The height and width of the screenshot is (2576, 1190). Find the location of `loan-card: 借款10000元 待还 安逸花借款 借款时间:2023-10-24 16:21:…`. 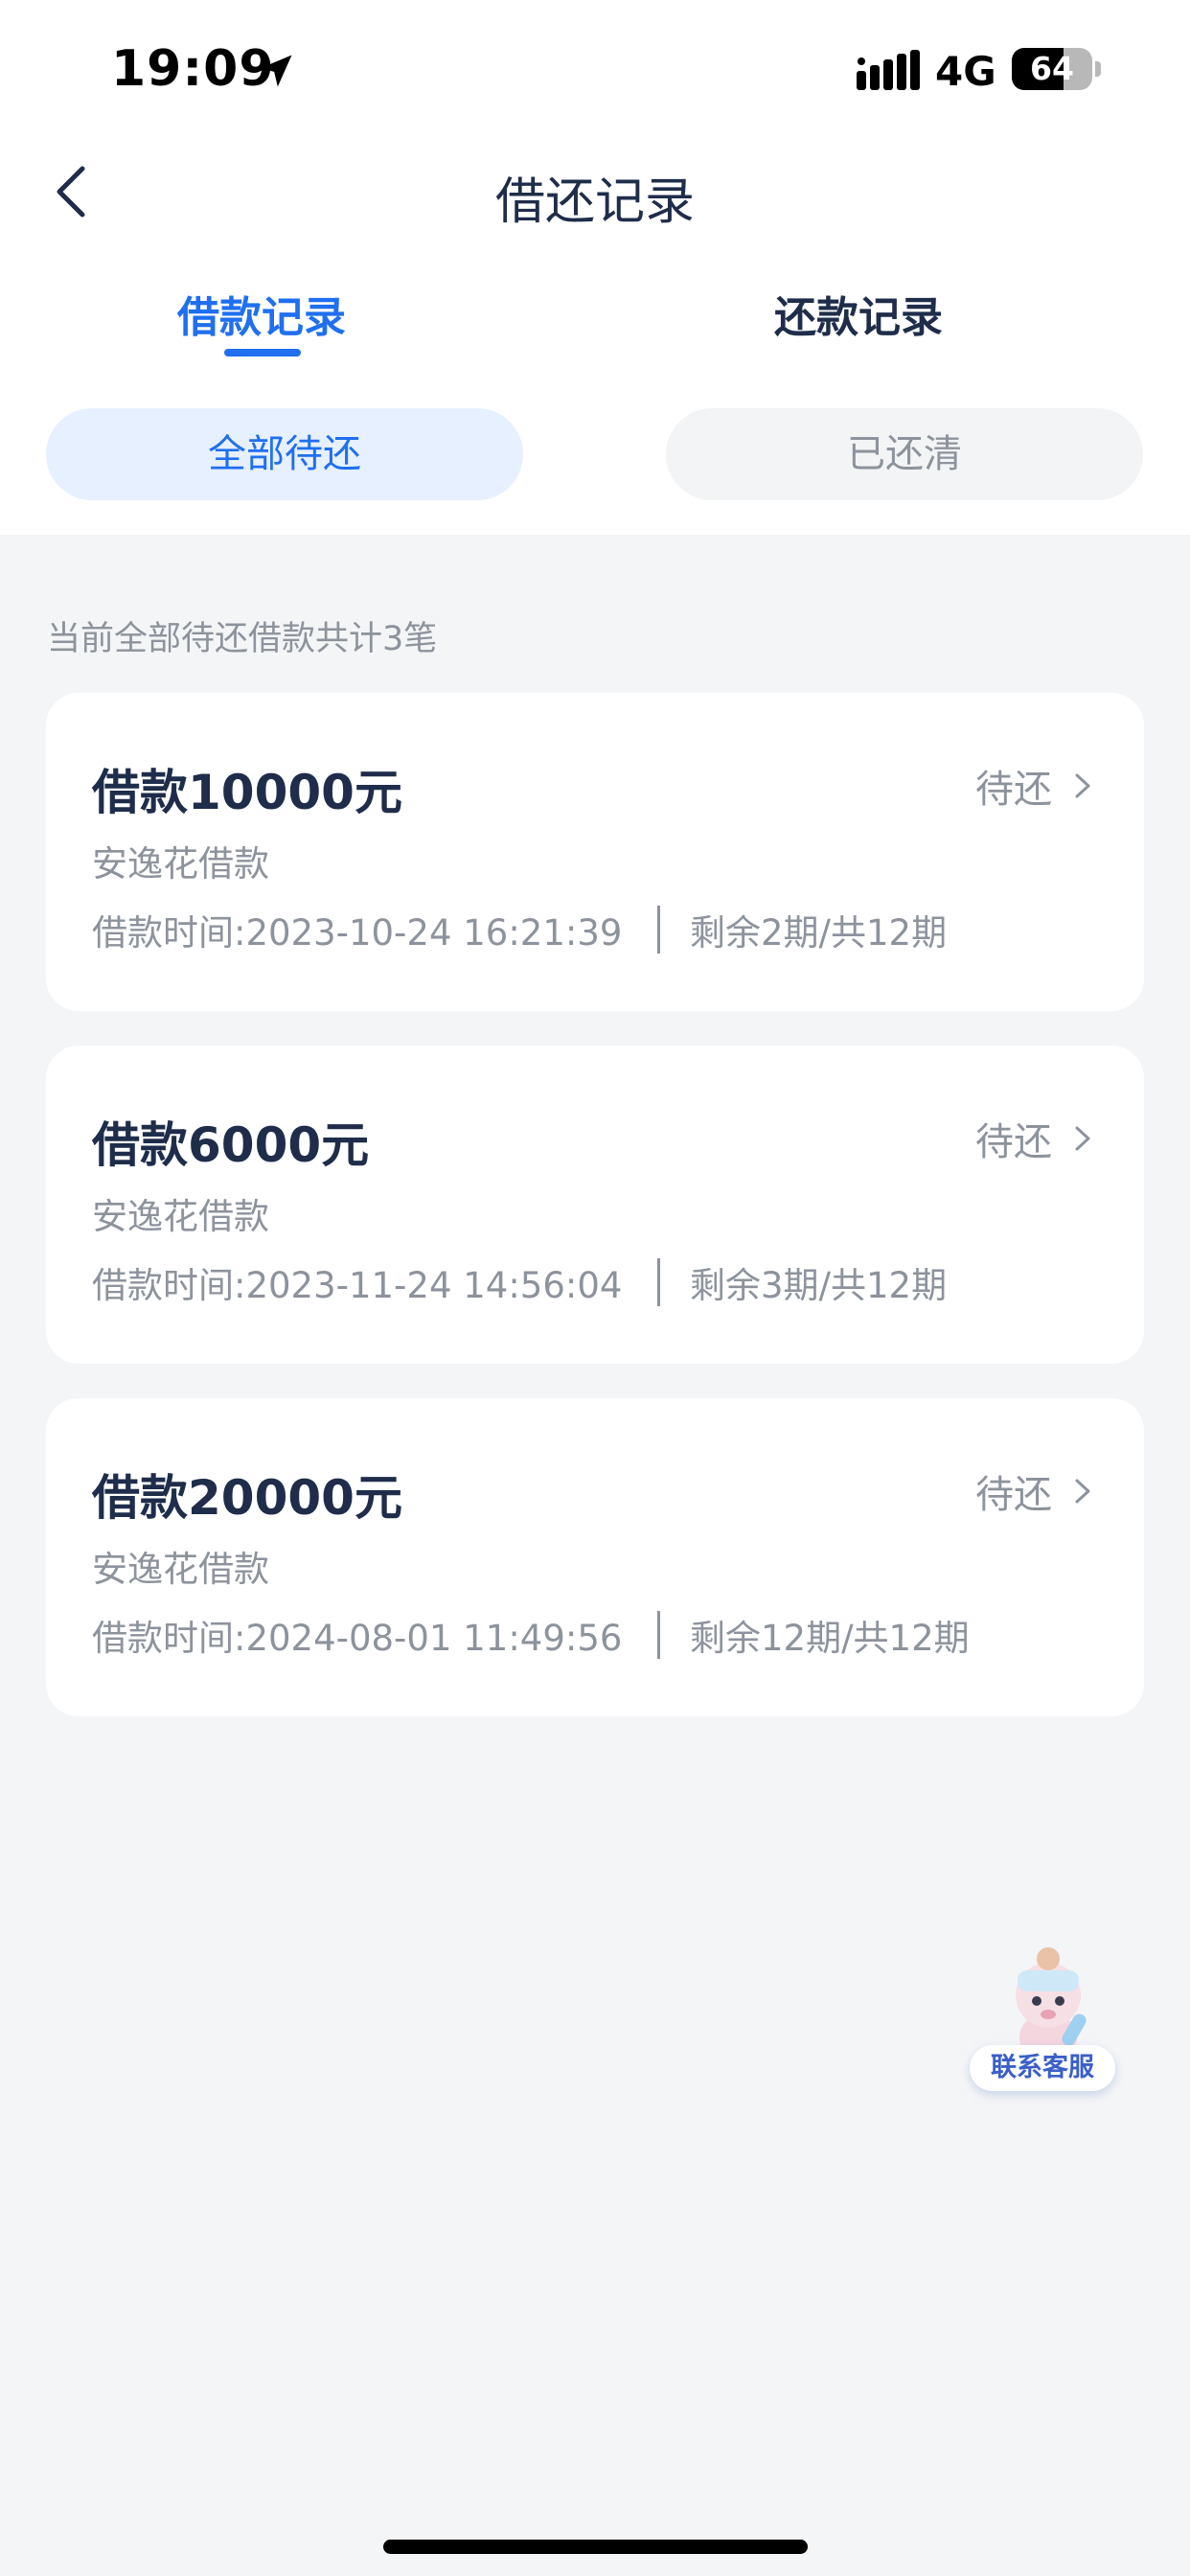

loan-card: 借款10000元 待还 安逸花借款 借款时间:2023-10-24 16:21:… is located at coordinates (595, 852).